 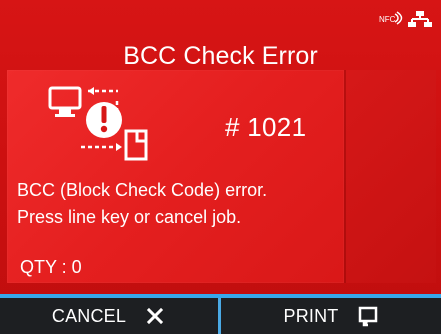 I want to click on error-illustration-icon, so click(x=98, y=123).